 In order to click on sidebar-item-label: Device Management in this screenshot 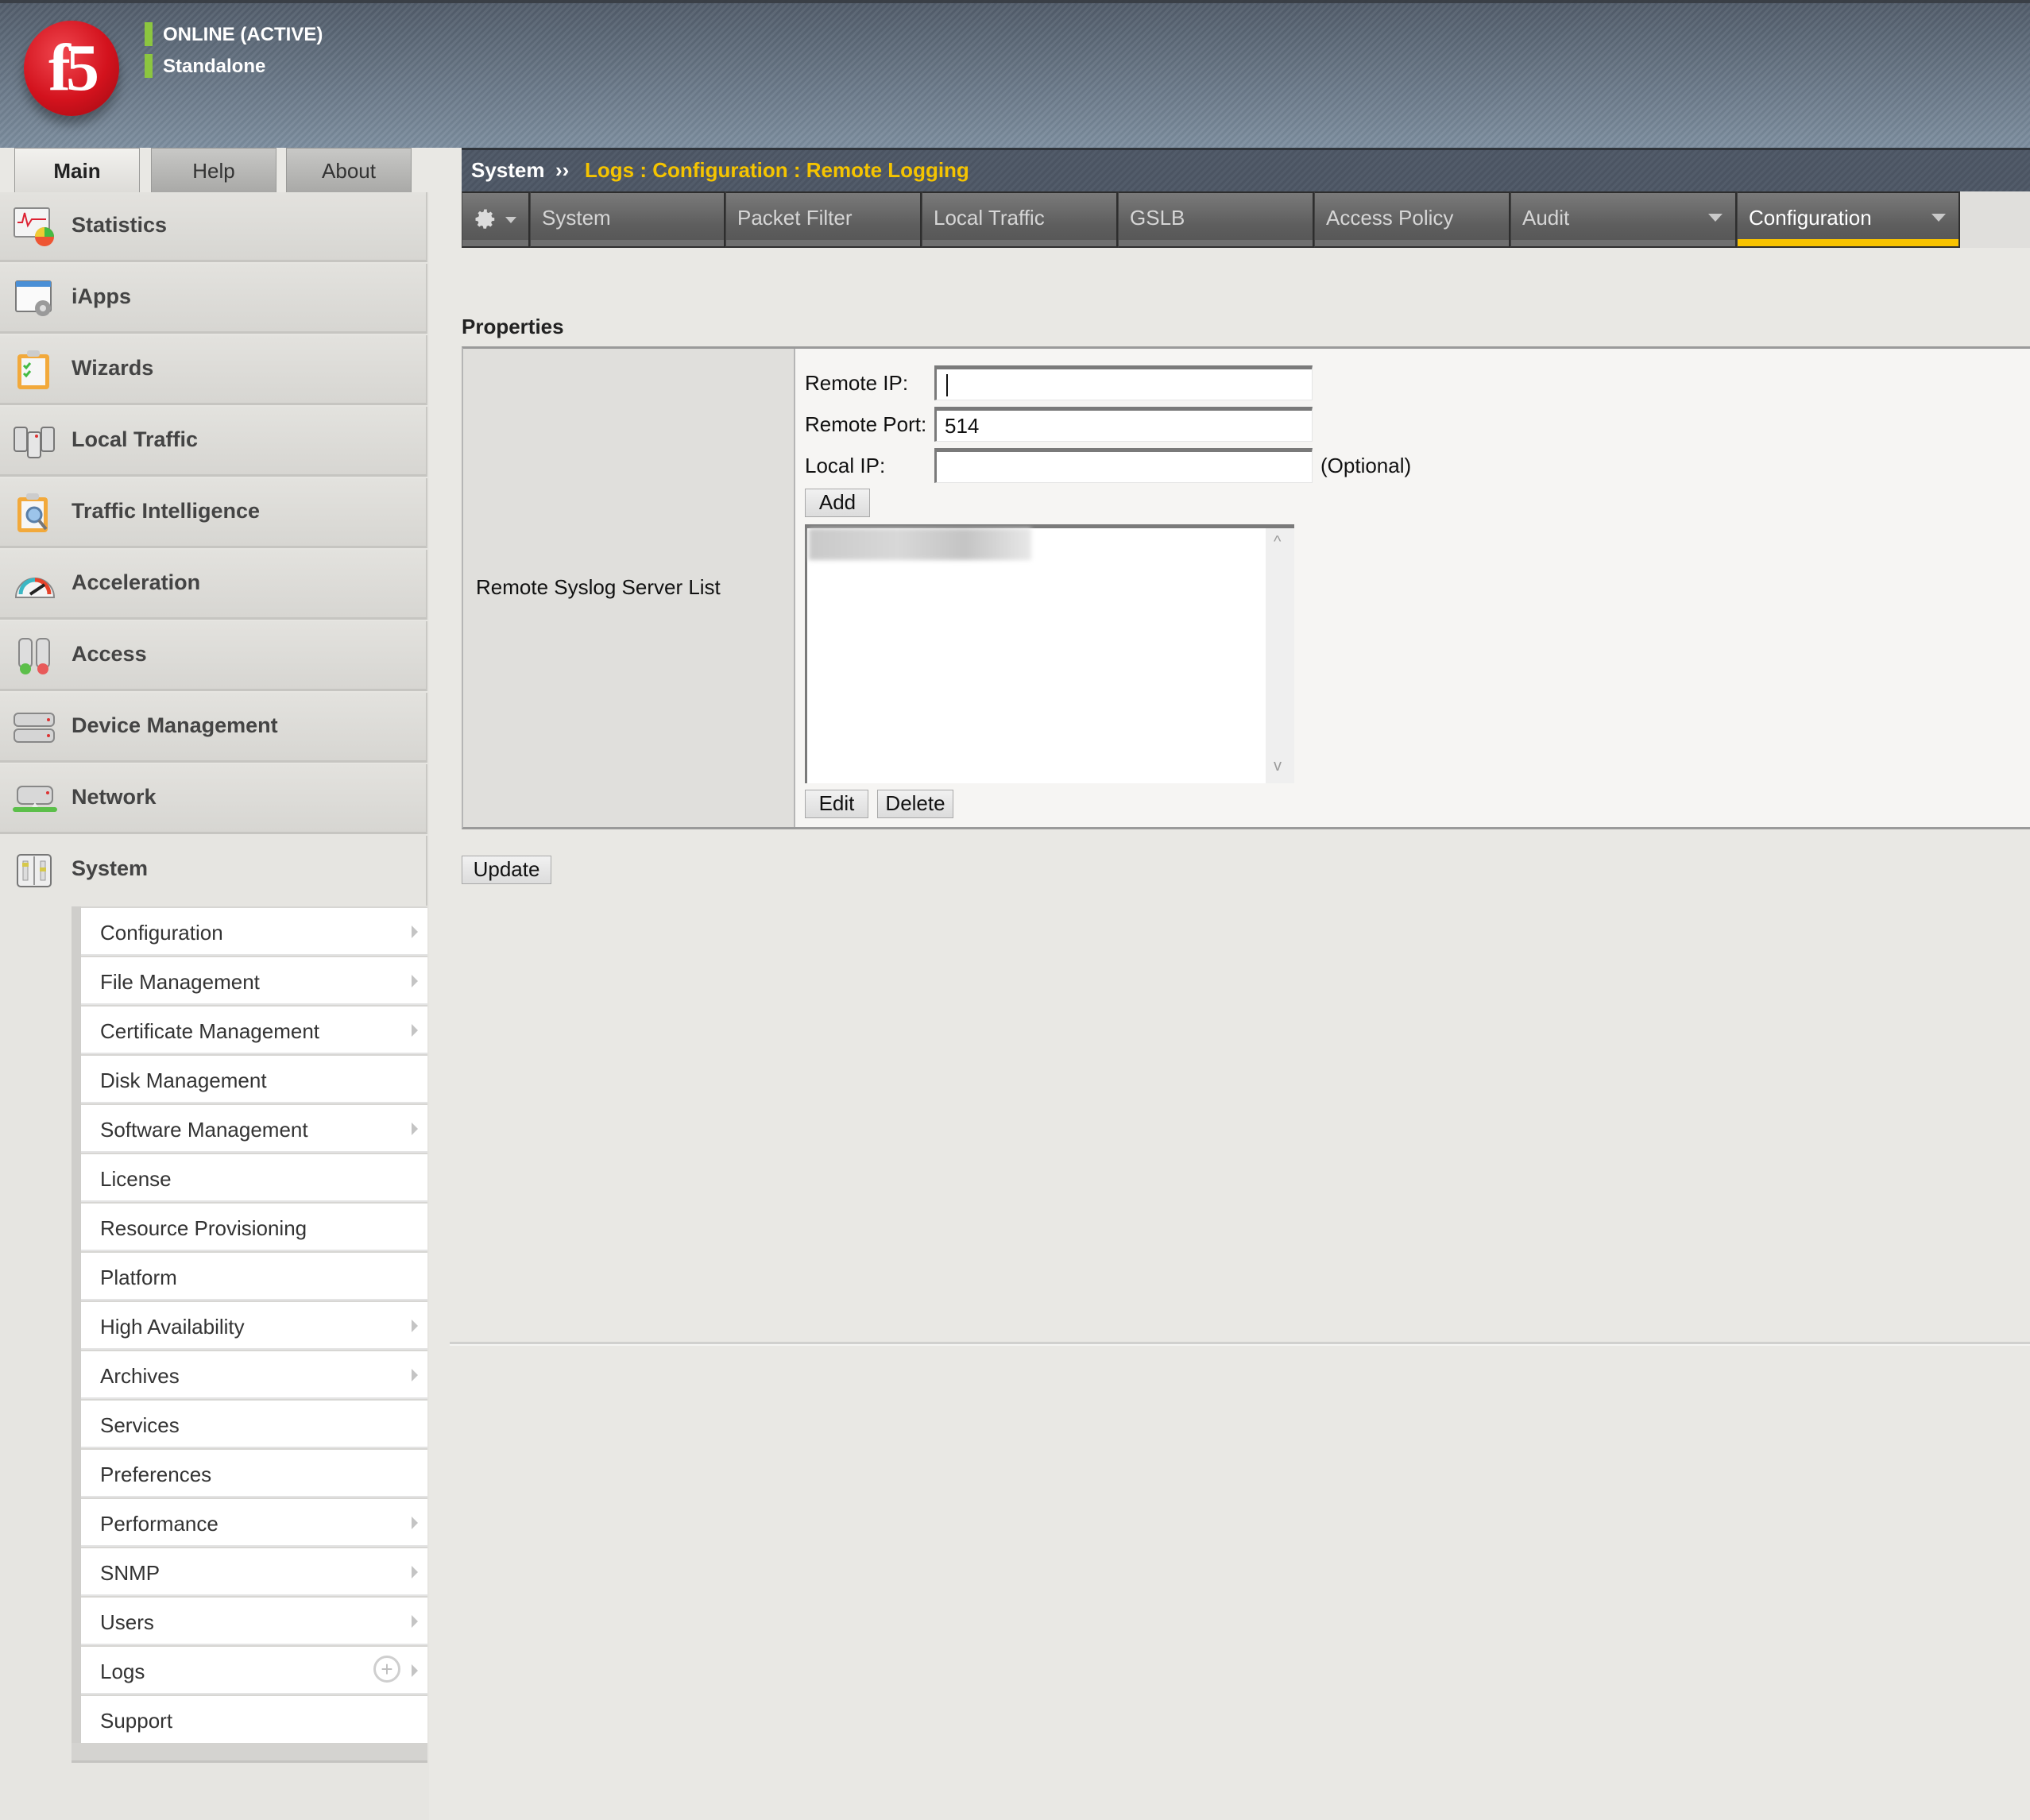, I will do `click(175, 725)`.